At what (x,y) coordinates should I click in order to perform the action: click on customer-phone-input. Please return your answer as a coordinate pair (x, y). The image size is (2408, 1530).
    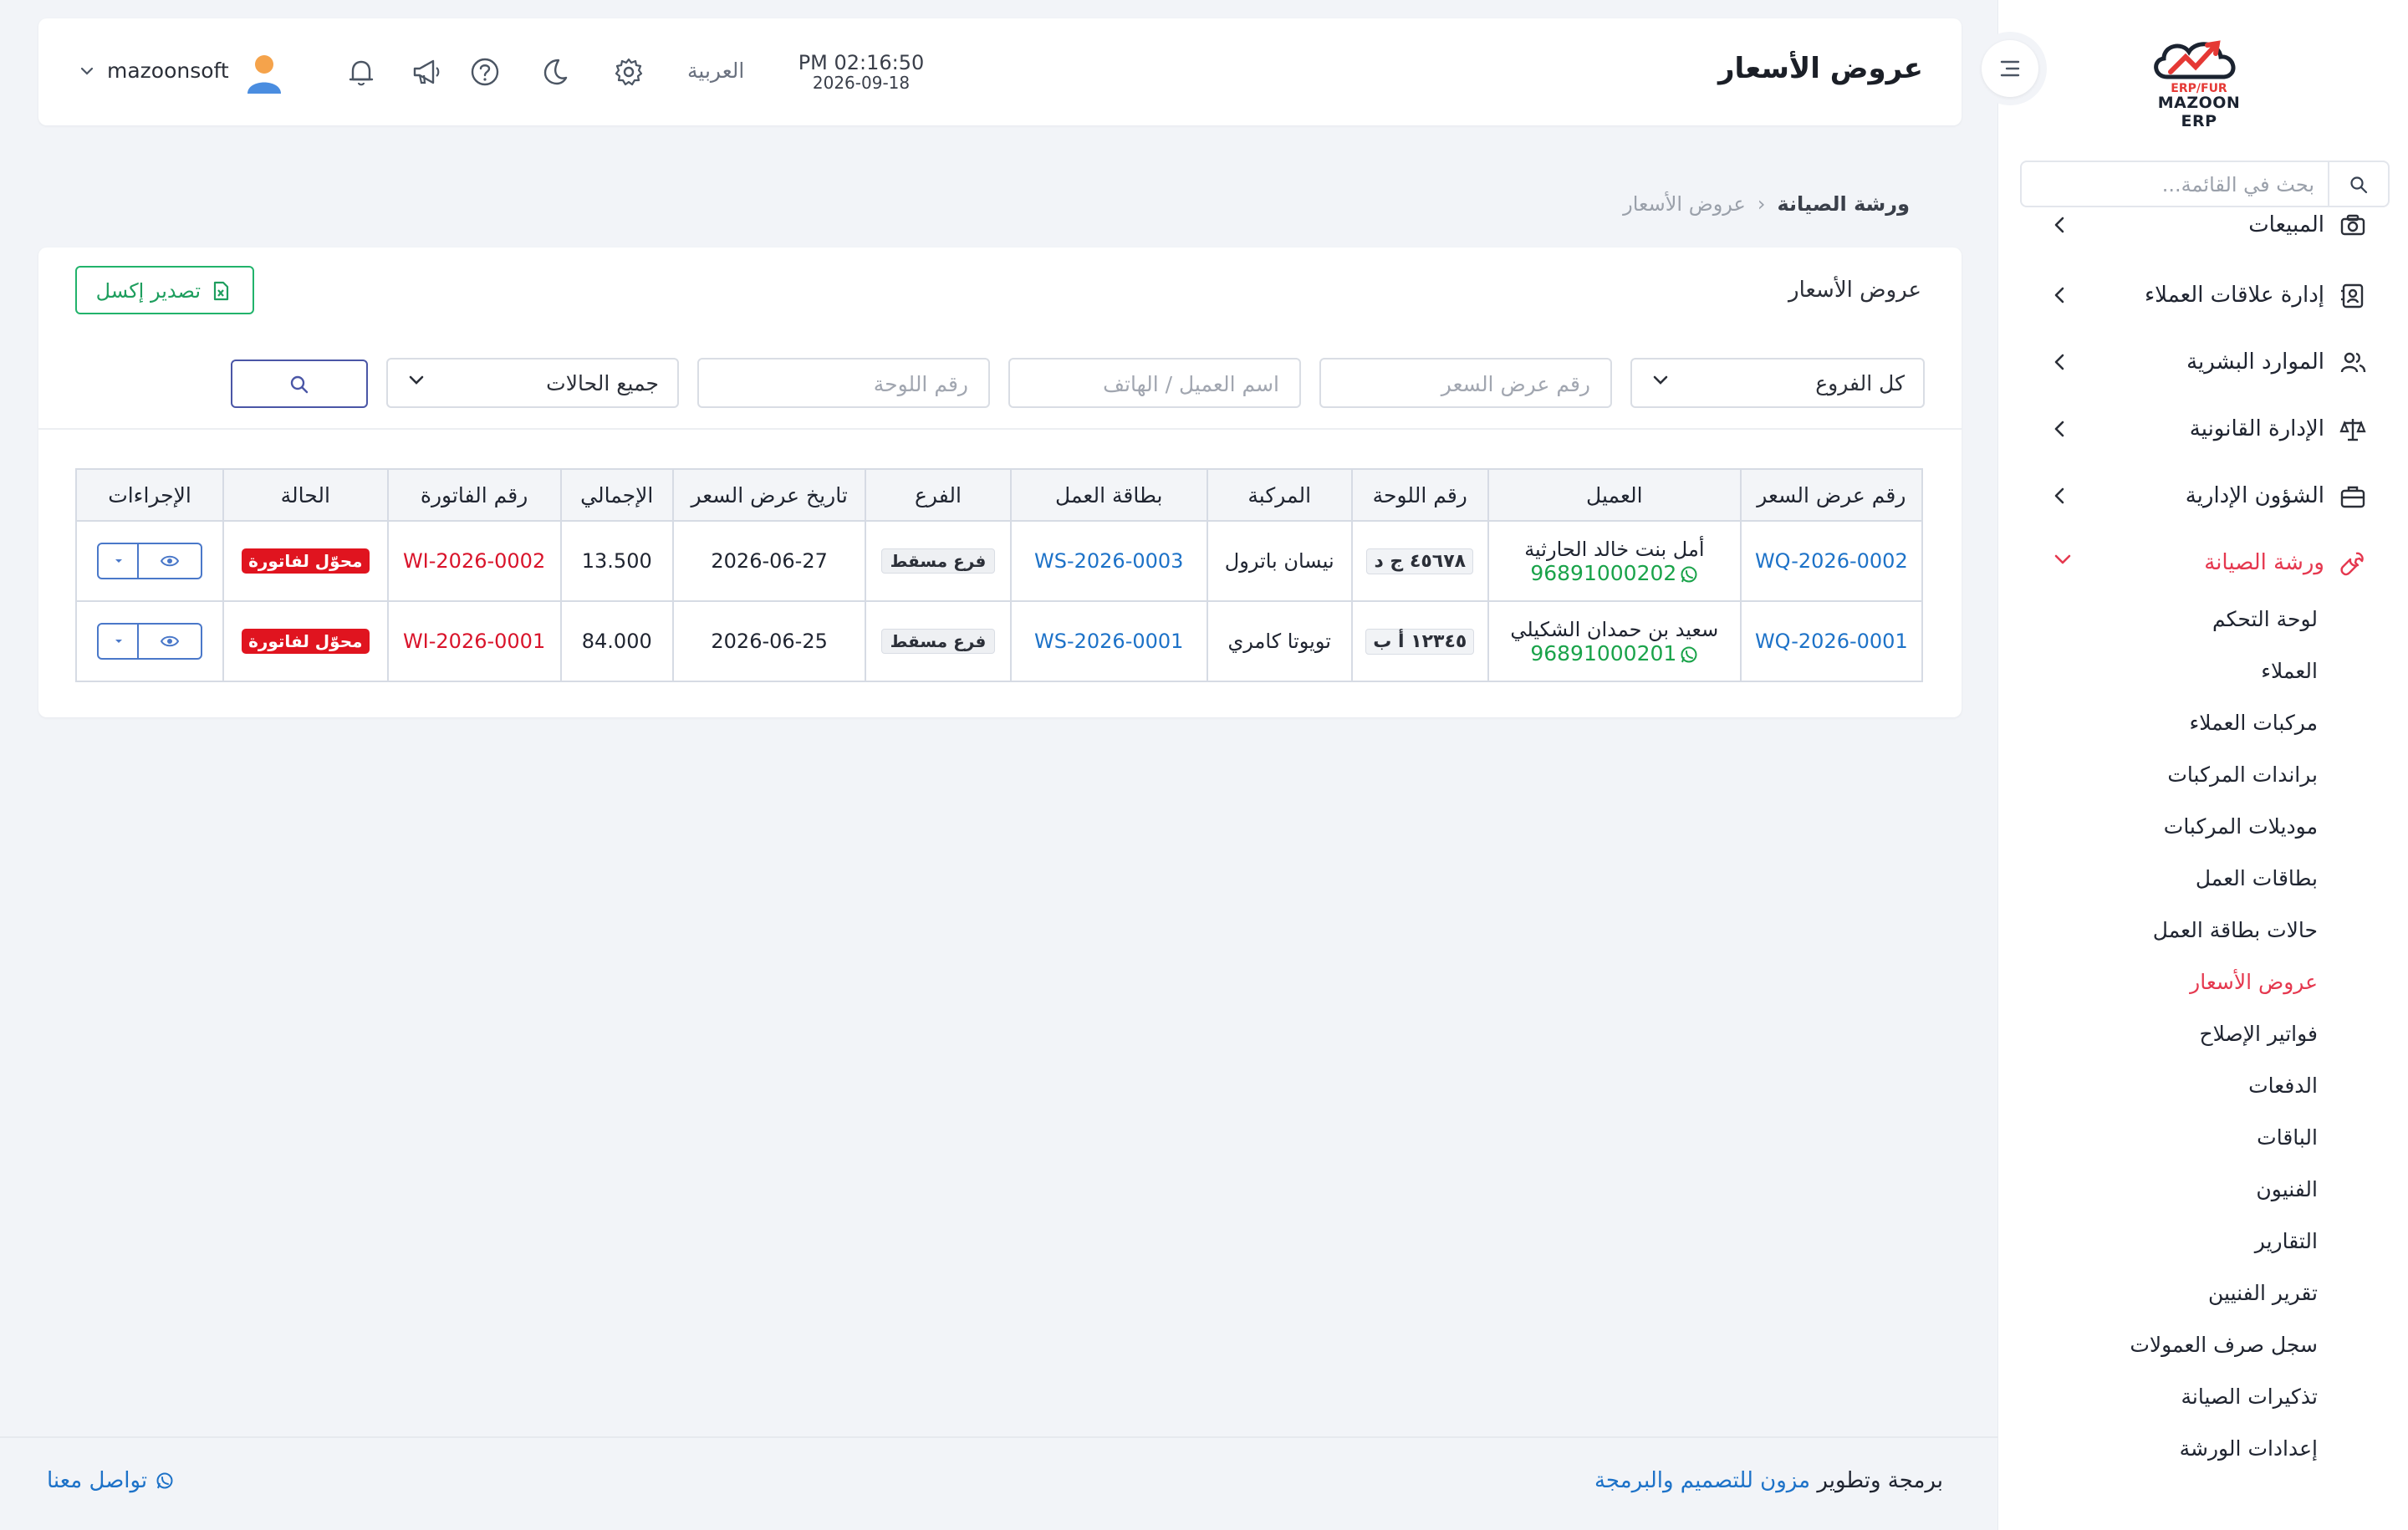
    Looking at the image, I should click on (1175, 384).